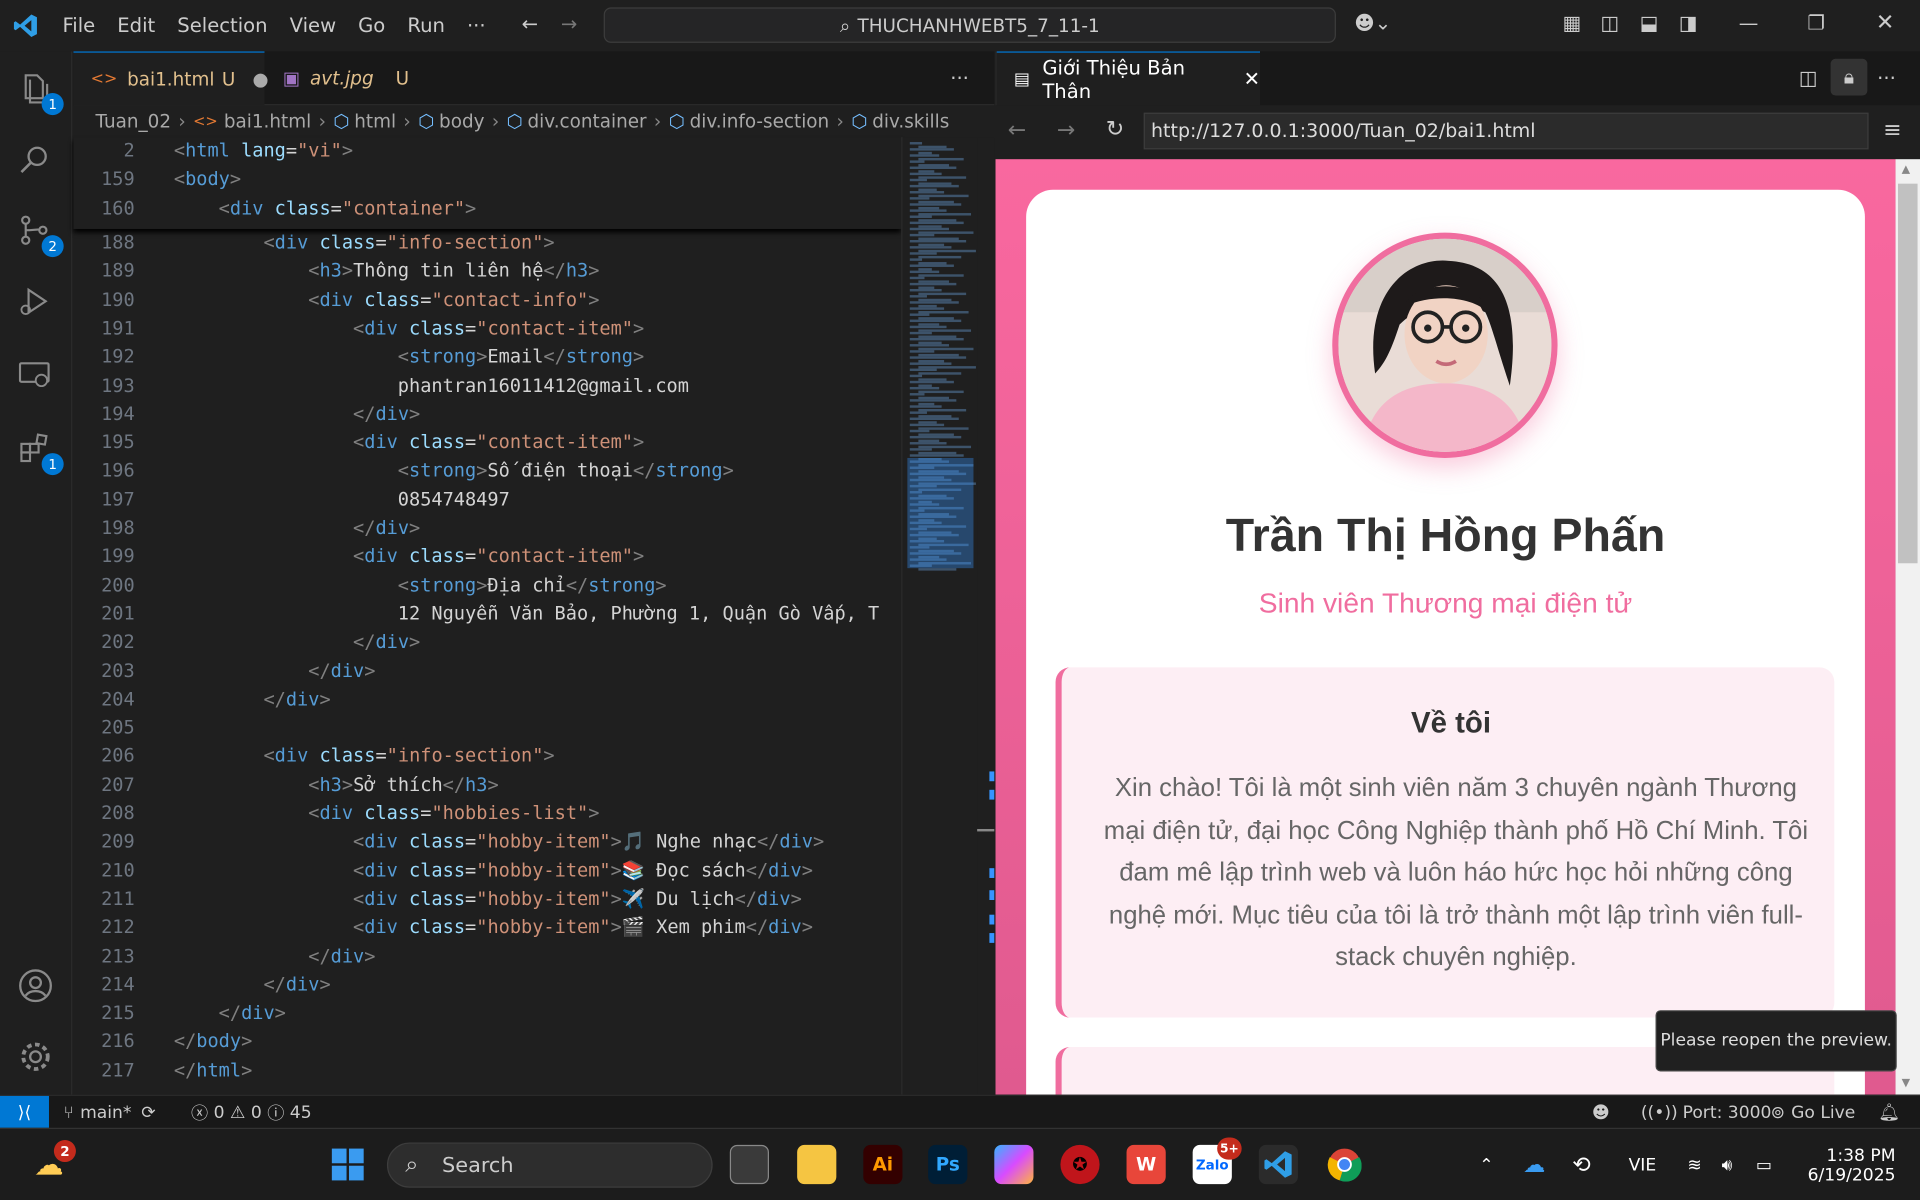  Describe the element at coordinates (1146, 1164) in the screenshot. I see `wps-office-icon: W` at that location.